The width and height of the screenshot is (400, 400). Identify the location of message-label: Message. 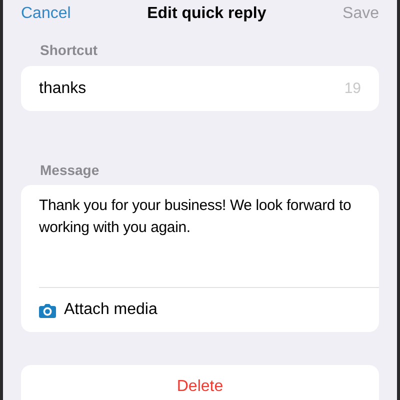
(69, 170).